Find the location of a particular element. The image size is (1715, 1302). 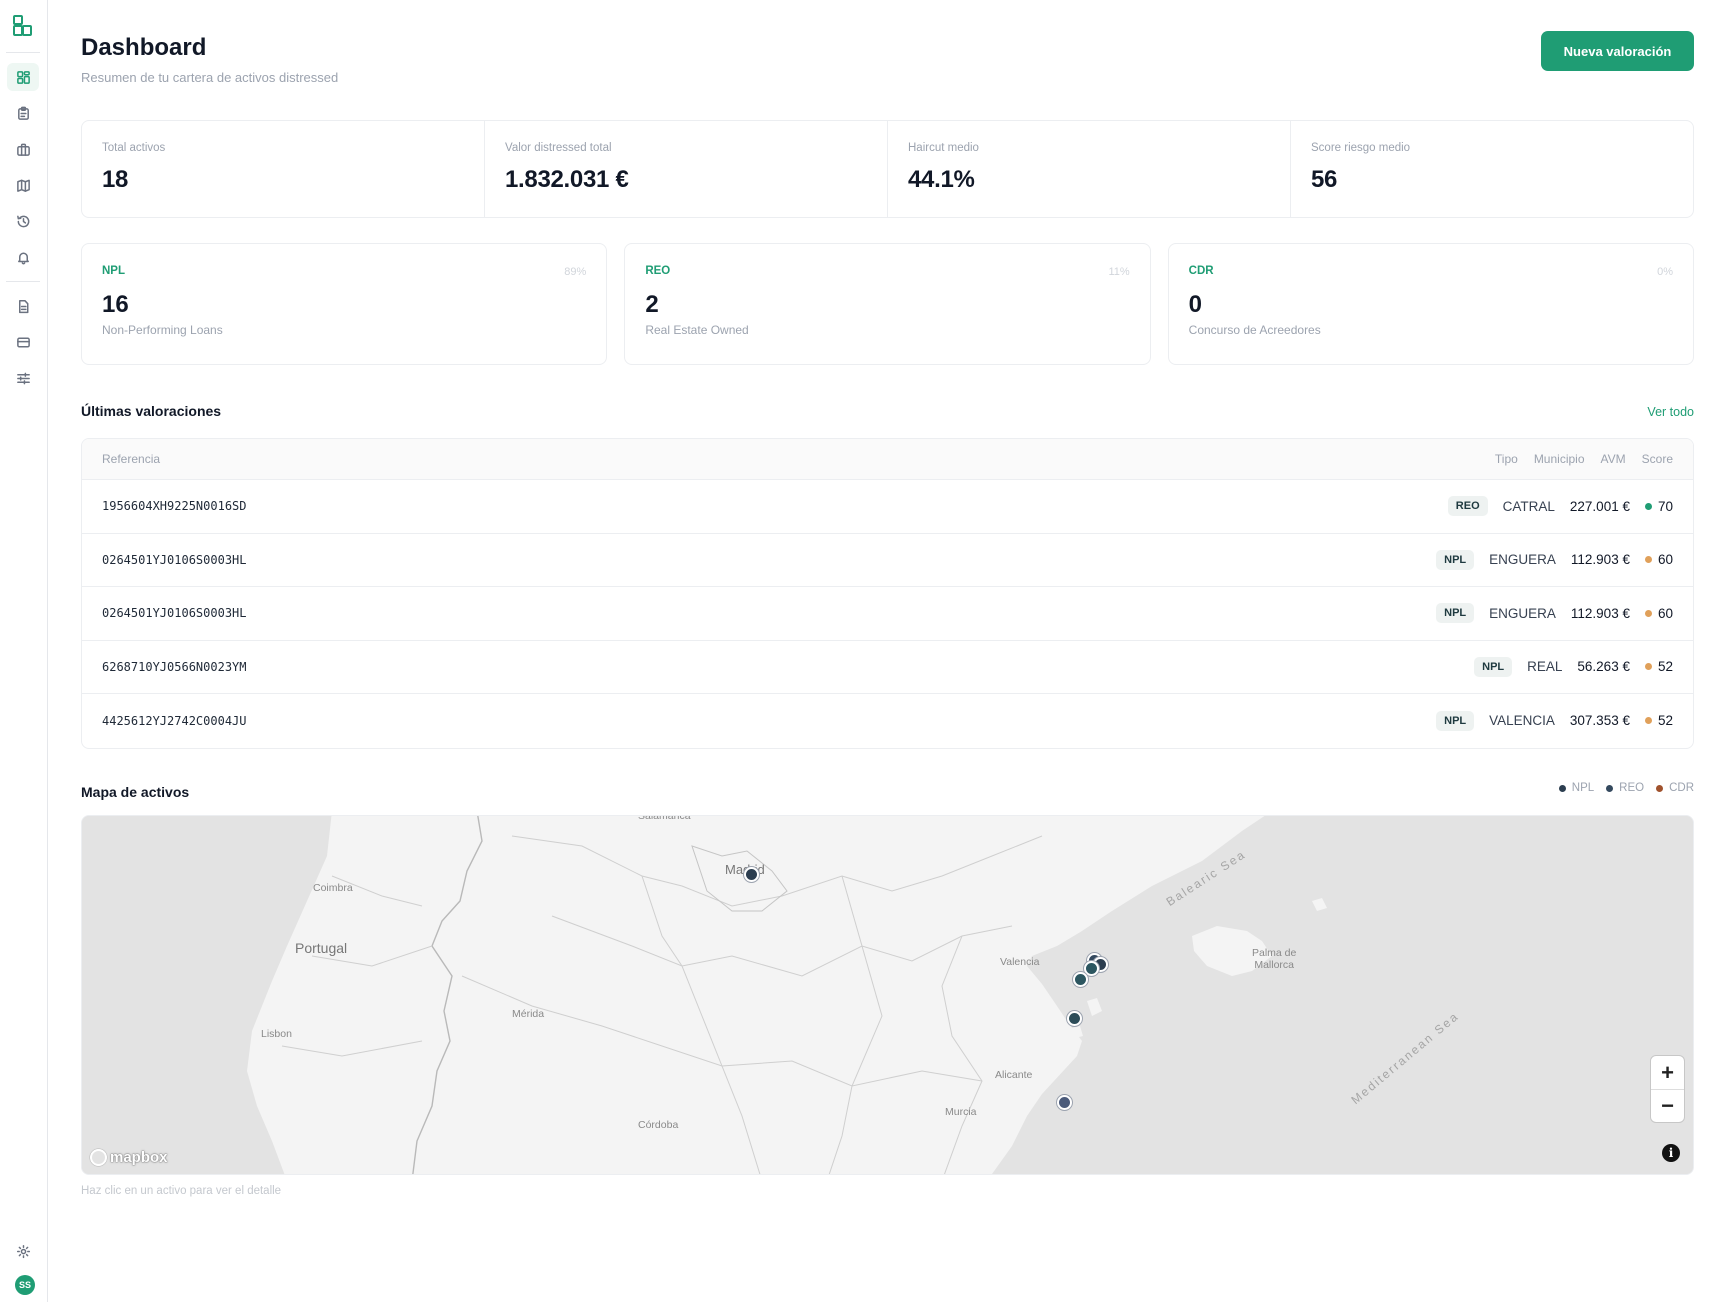

cell-avm: 307.353 € is located at coordinates (1599, 721).